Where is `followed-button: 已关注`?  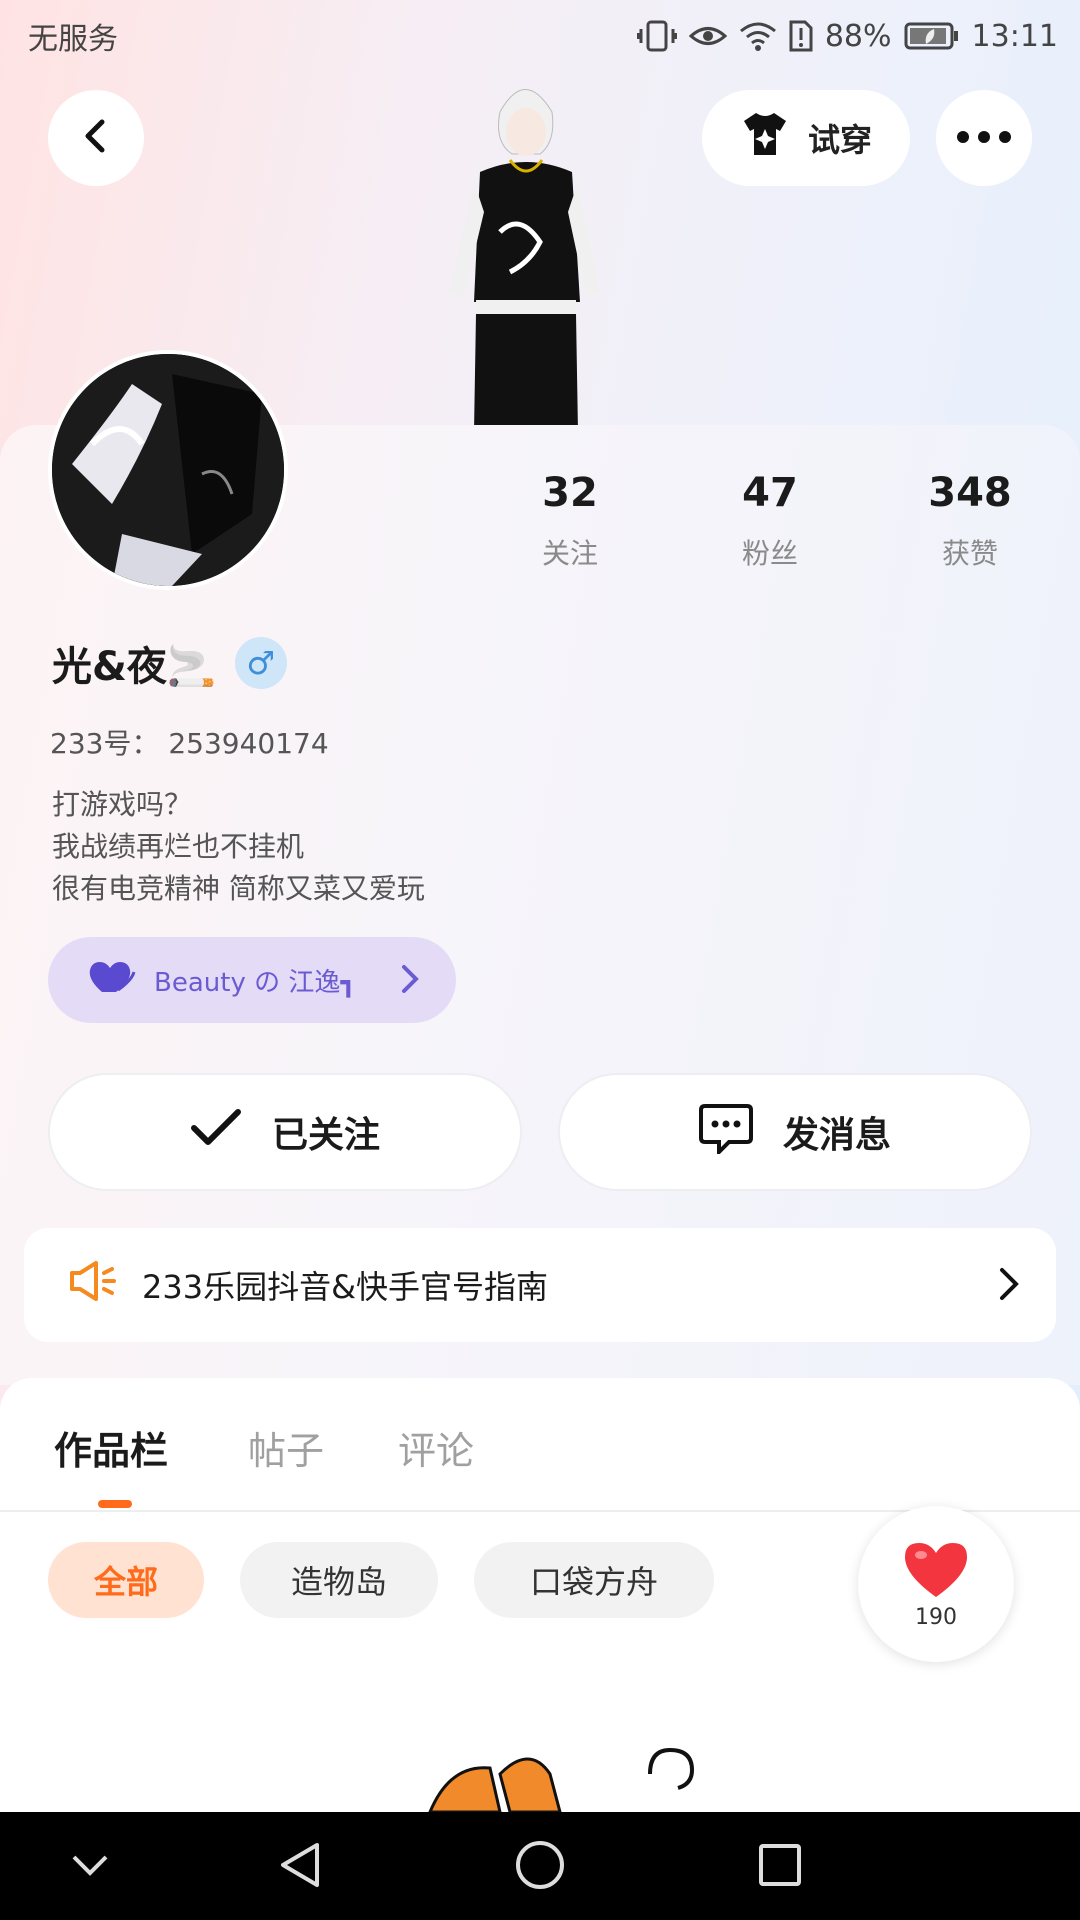 followed-button: 已关注 is located at coordinates (285, 1132).